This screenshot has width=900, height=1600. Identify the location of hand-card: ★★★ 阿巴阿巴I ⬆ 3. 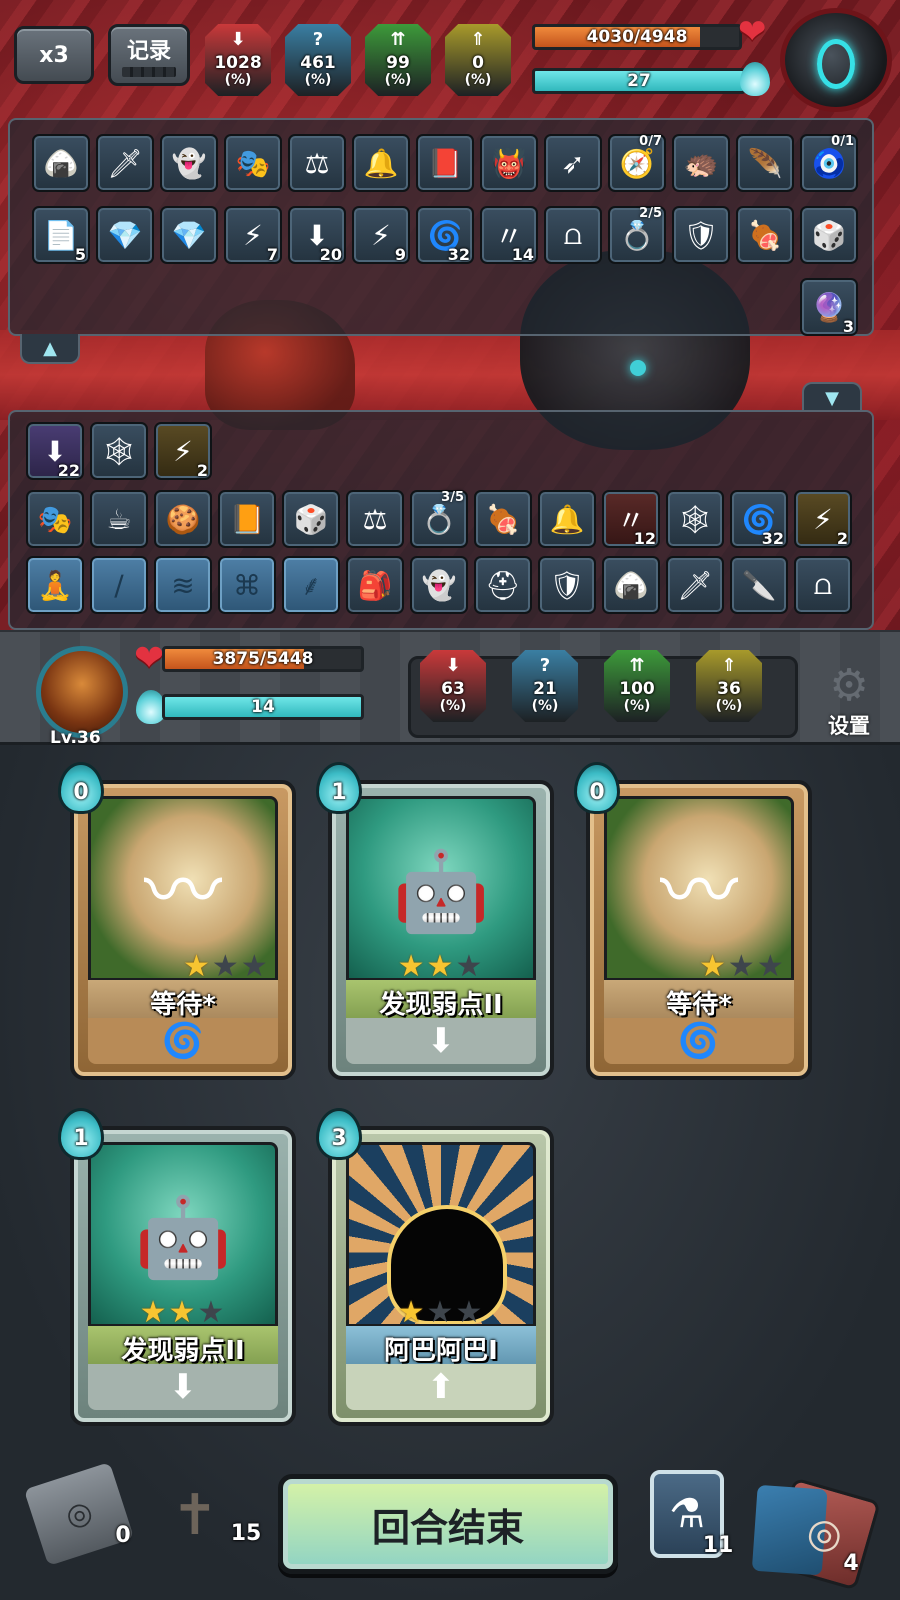
(435, 1267).